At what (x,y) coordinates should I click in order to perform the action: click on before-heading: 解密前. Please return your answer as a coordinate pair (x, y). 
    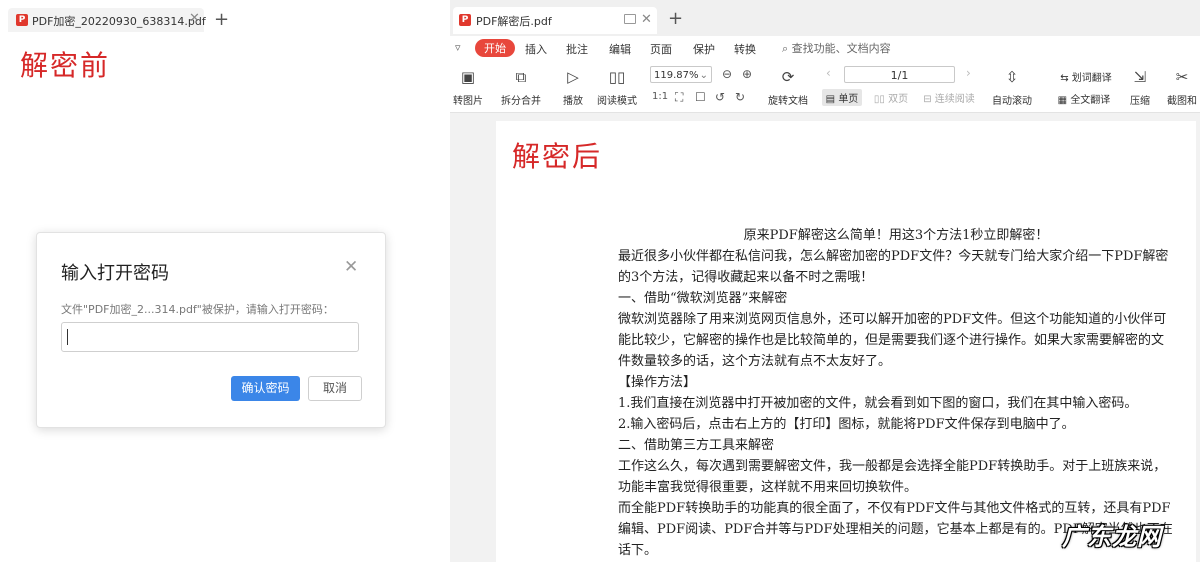
    Looking at the image, I should click on (65, 65).